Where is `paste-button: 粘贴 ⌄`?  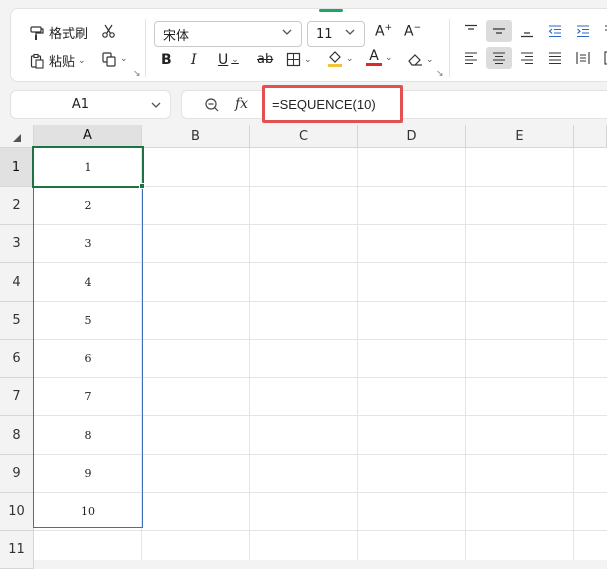
paste-button: 粘贴 ⌄ is located at coordinates (57, 60).